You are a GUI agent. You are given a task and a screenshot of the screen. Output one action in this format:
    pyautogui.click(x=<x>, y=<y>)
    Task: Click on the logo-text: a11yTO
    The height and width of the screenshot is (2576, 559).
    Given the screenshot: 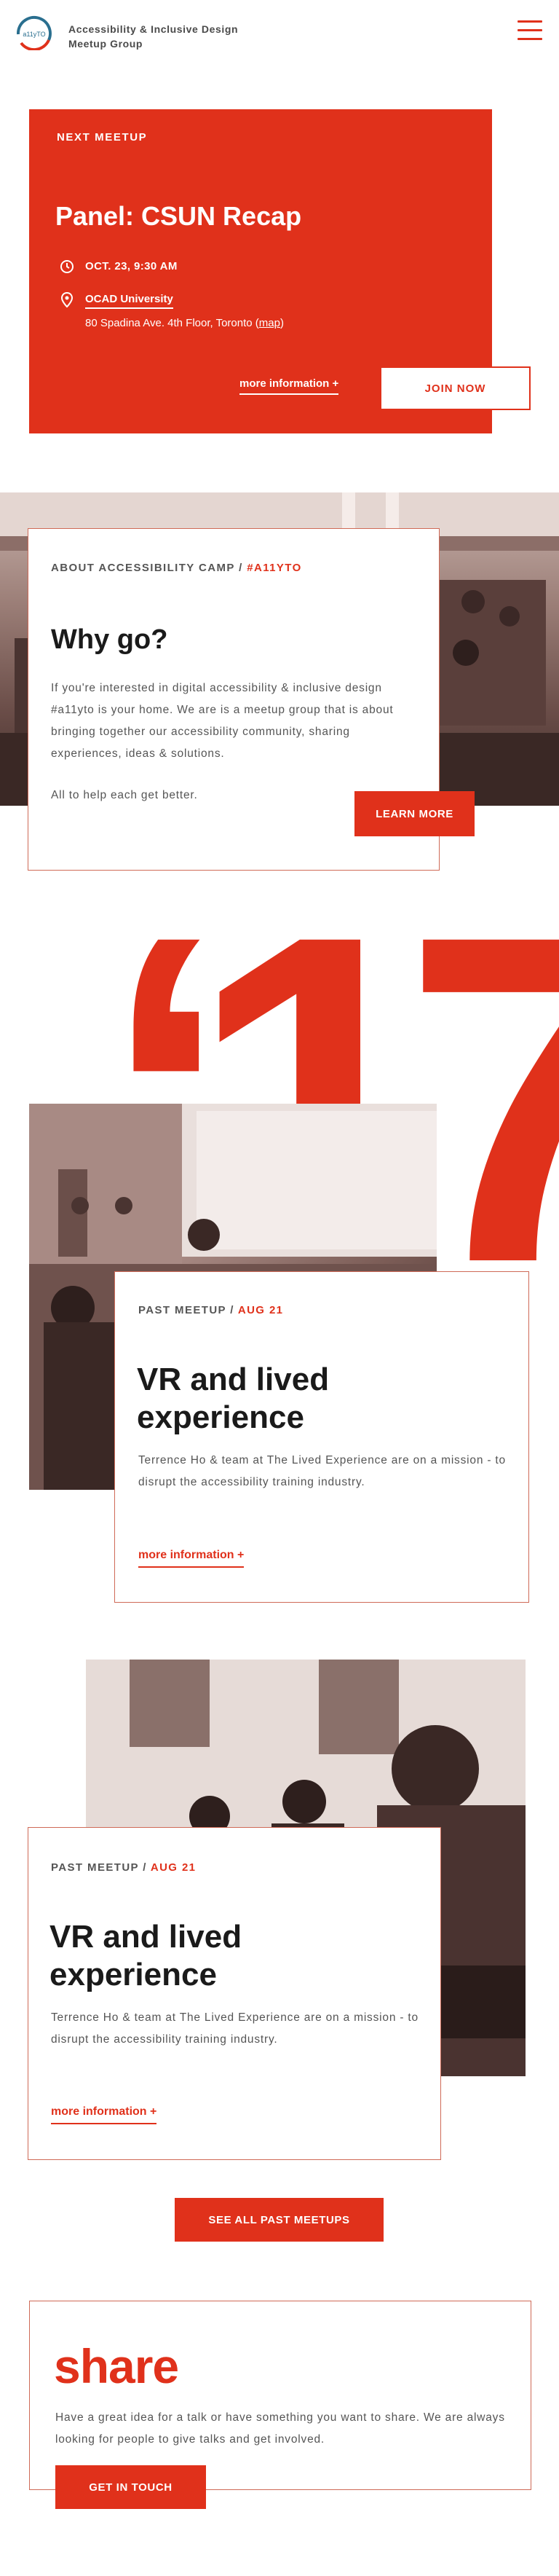 What is the action you would take?
    pyautogui.click(x=34, y=34)
    